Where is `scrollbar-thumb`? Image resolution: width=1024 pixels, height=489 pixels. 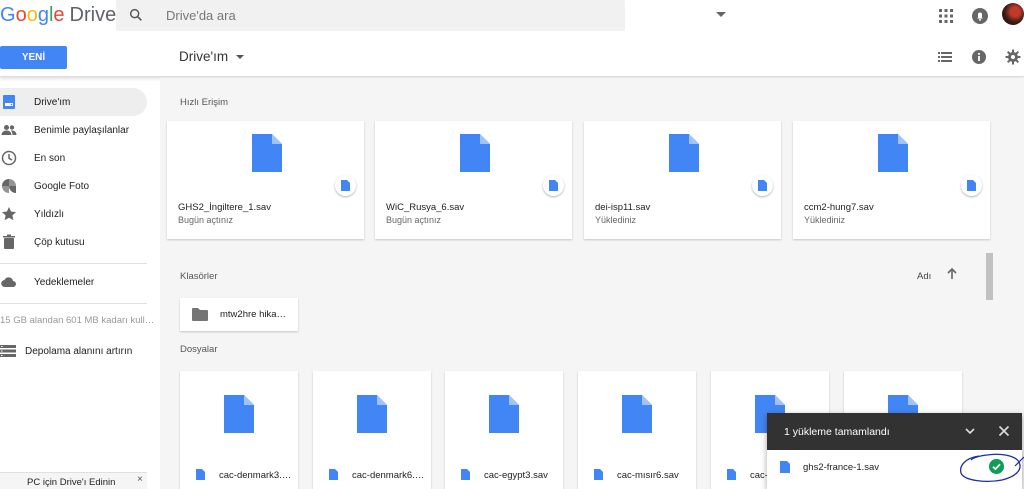 scrollbar-thumb is located at coordinates (989, 276).